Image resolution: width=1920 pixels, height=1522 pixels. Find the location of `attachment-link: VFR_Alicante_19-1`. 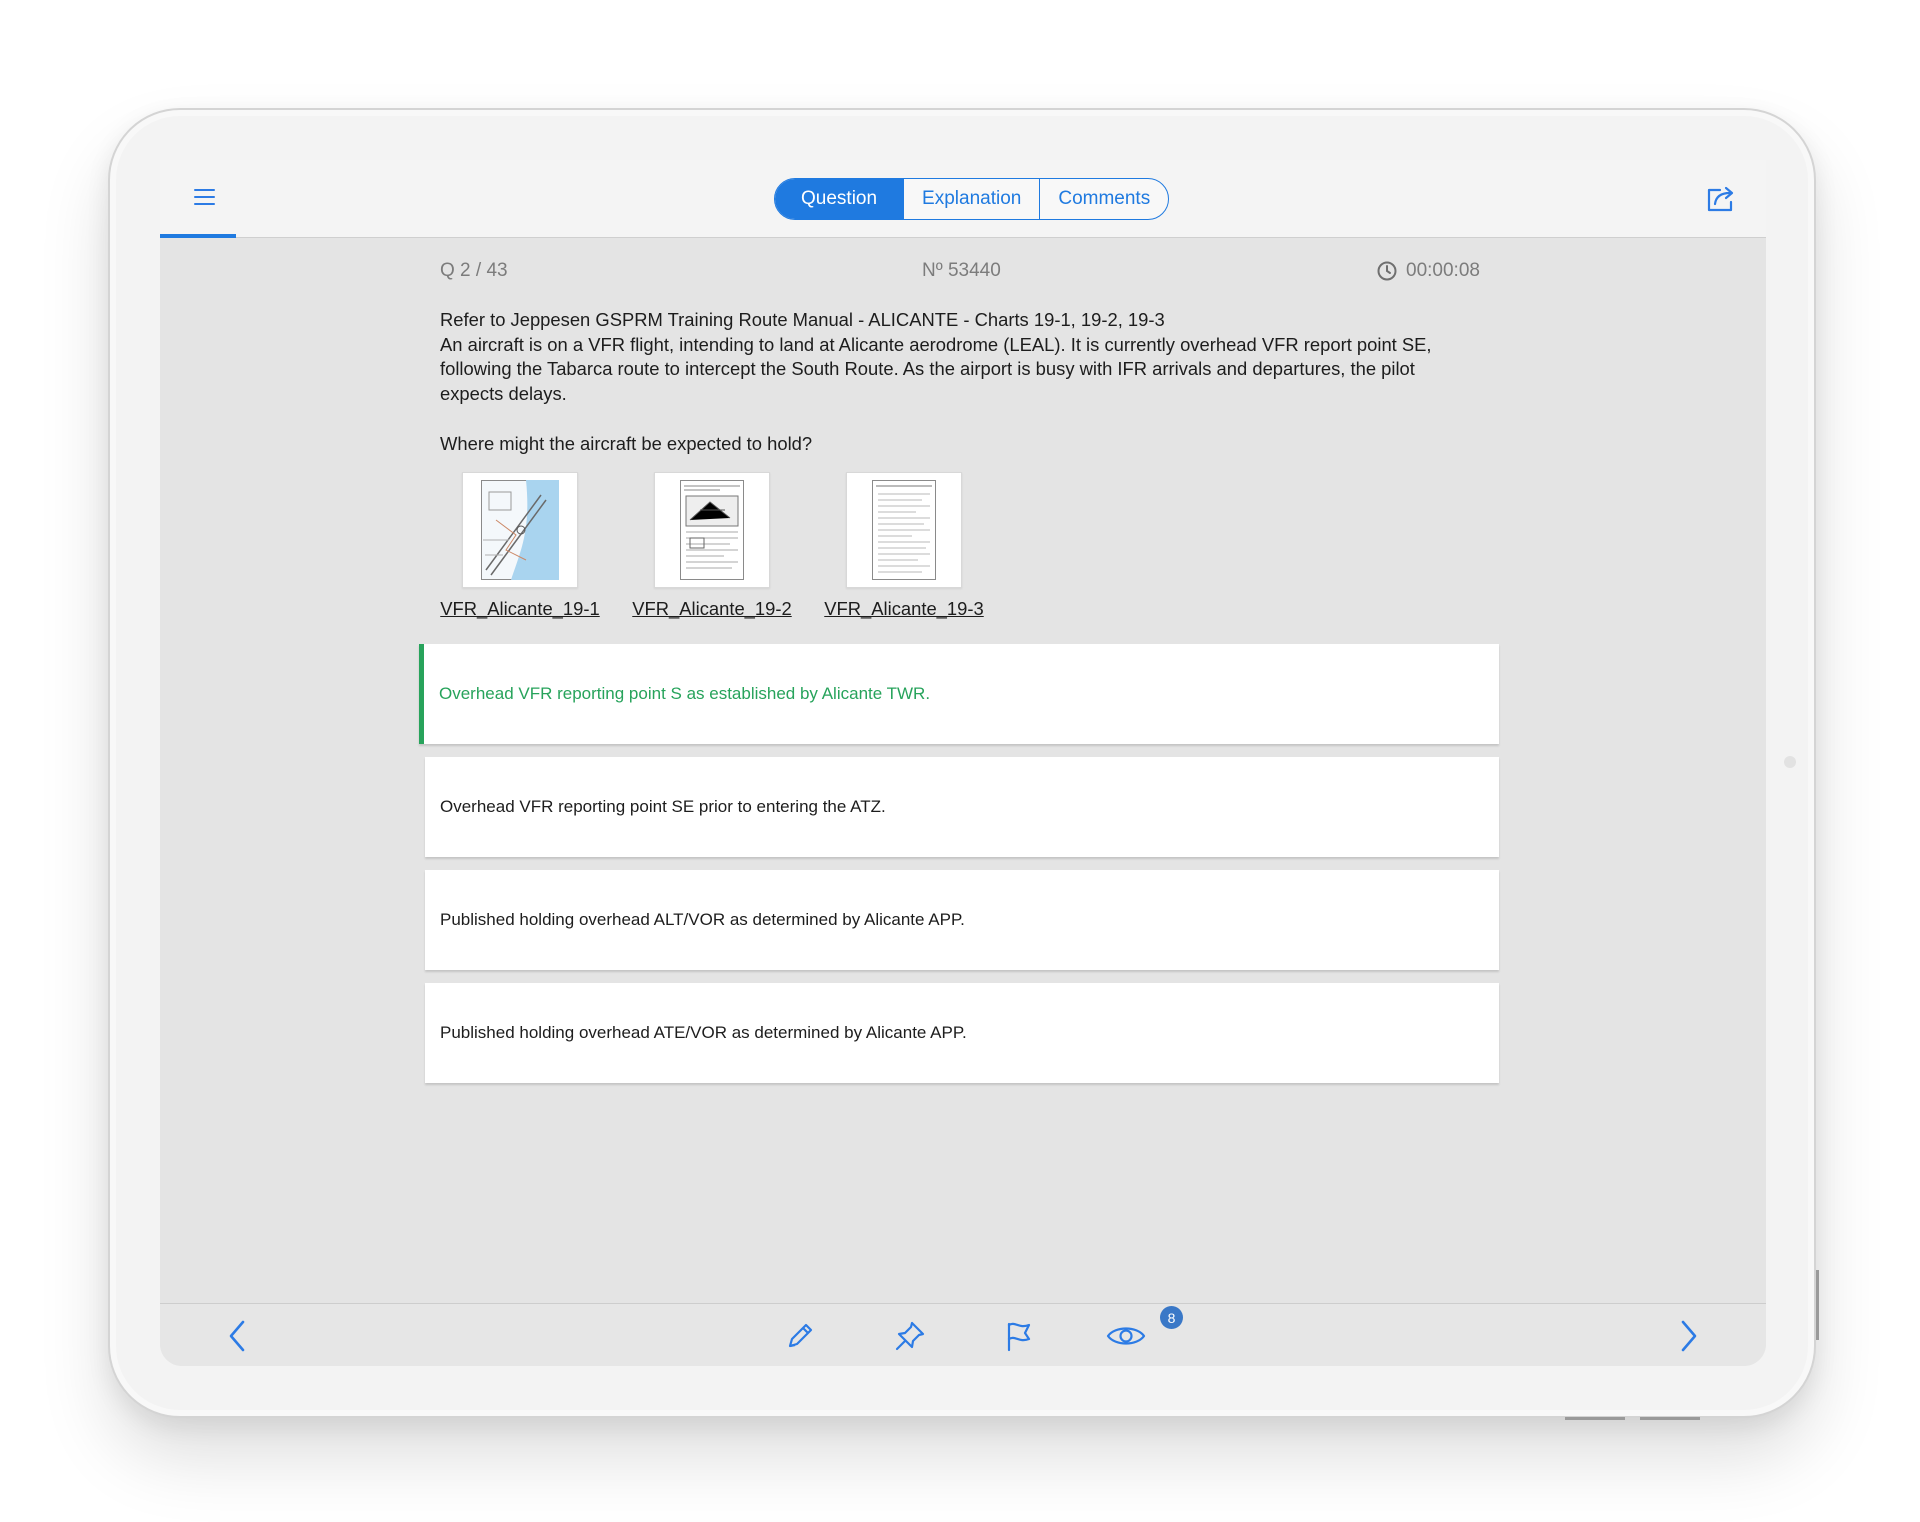

attachment-link: VFR_Alicante_19-1 is located at coordinates (519, 609).